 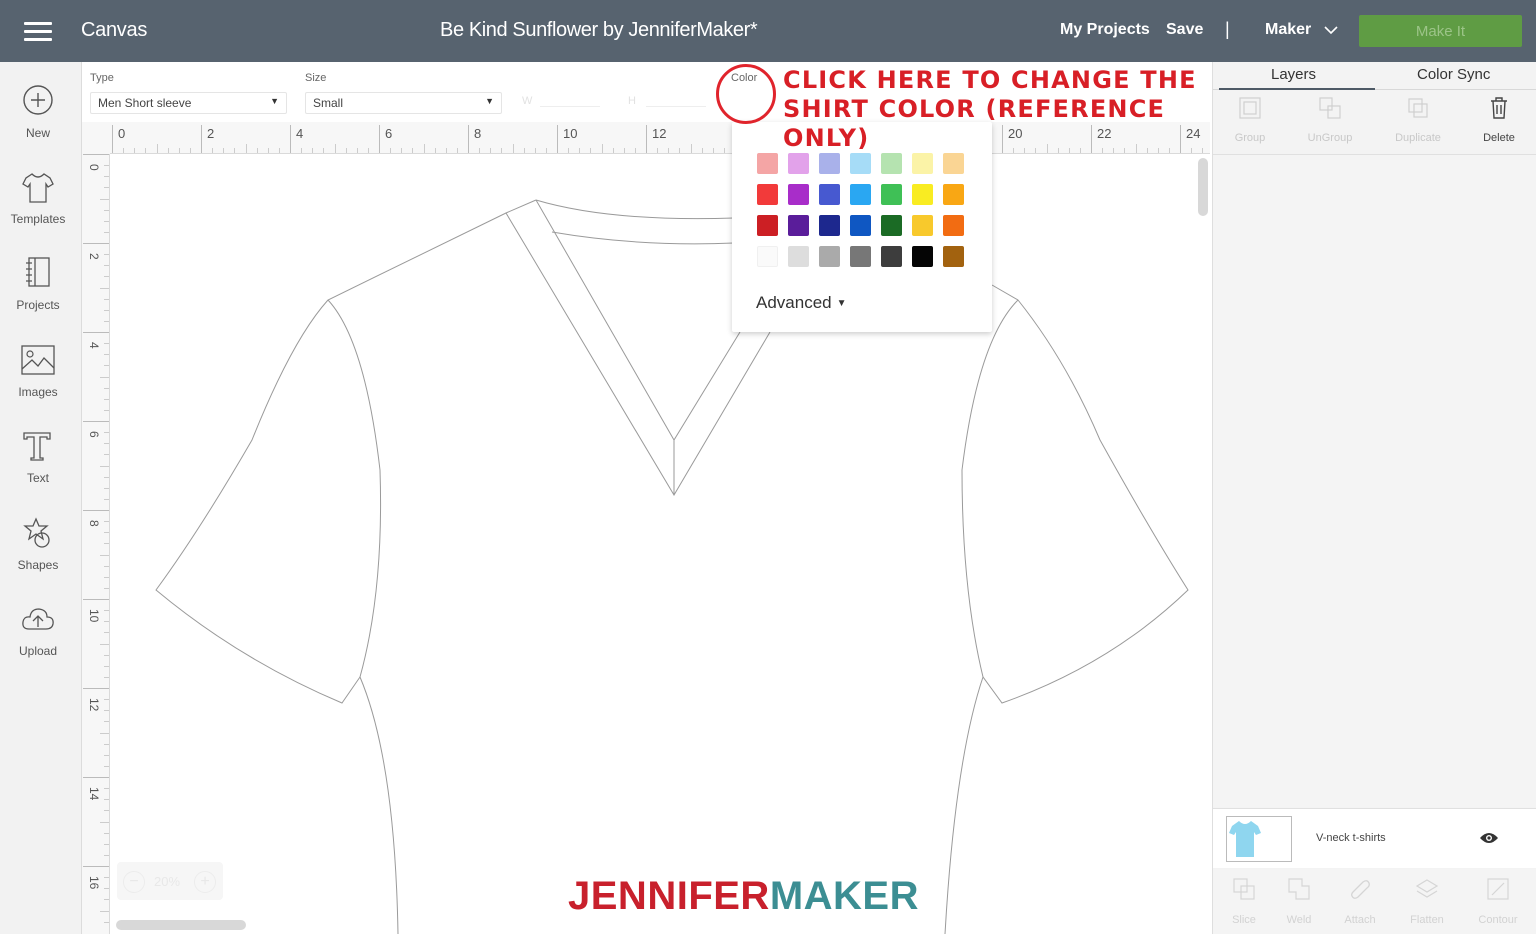 What do you see at coordinates (38, 188) in the screenshot?
I see `tshirt-icon` at bounding box center [38, 188].